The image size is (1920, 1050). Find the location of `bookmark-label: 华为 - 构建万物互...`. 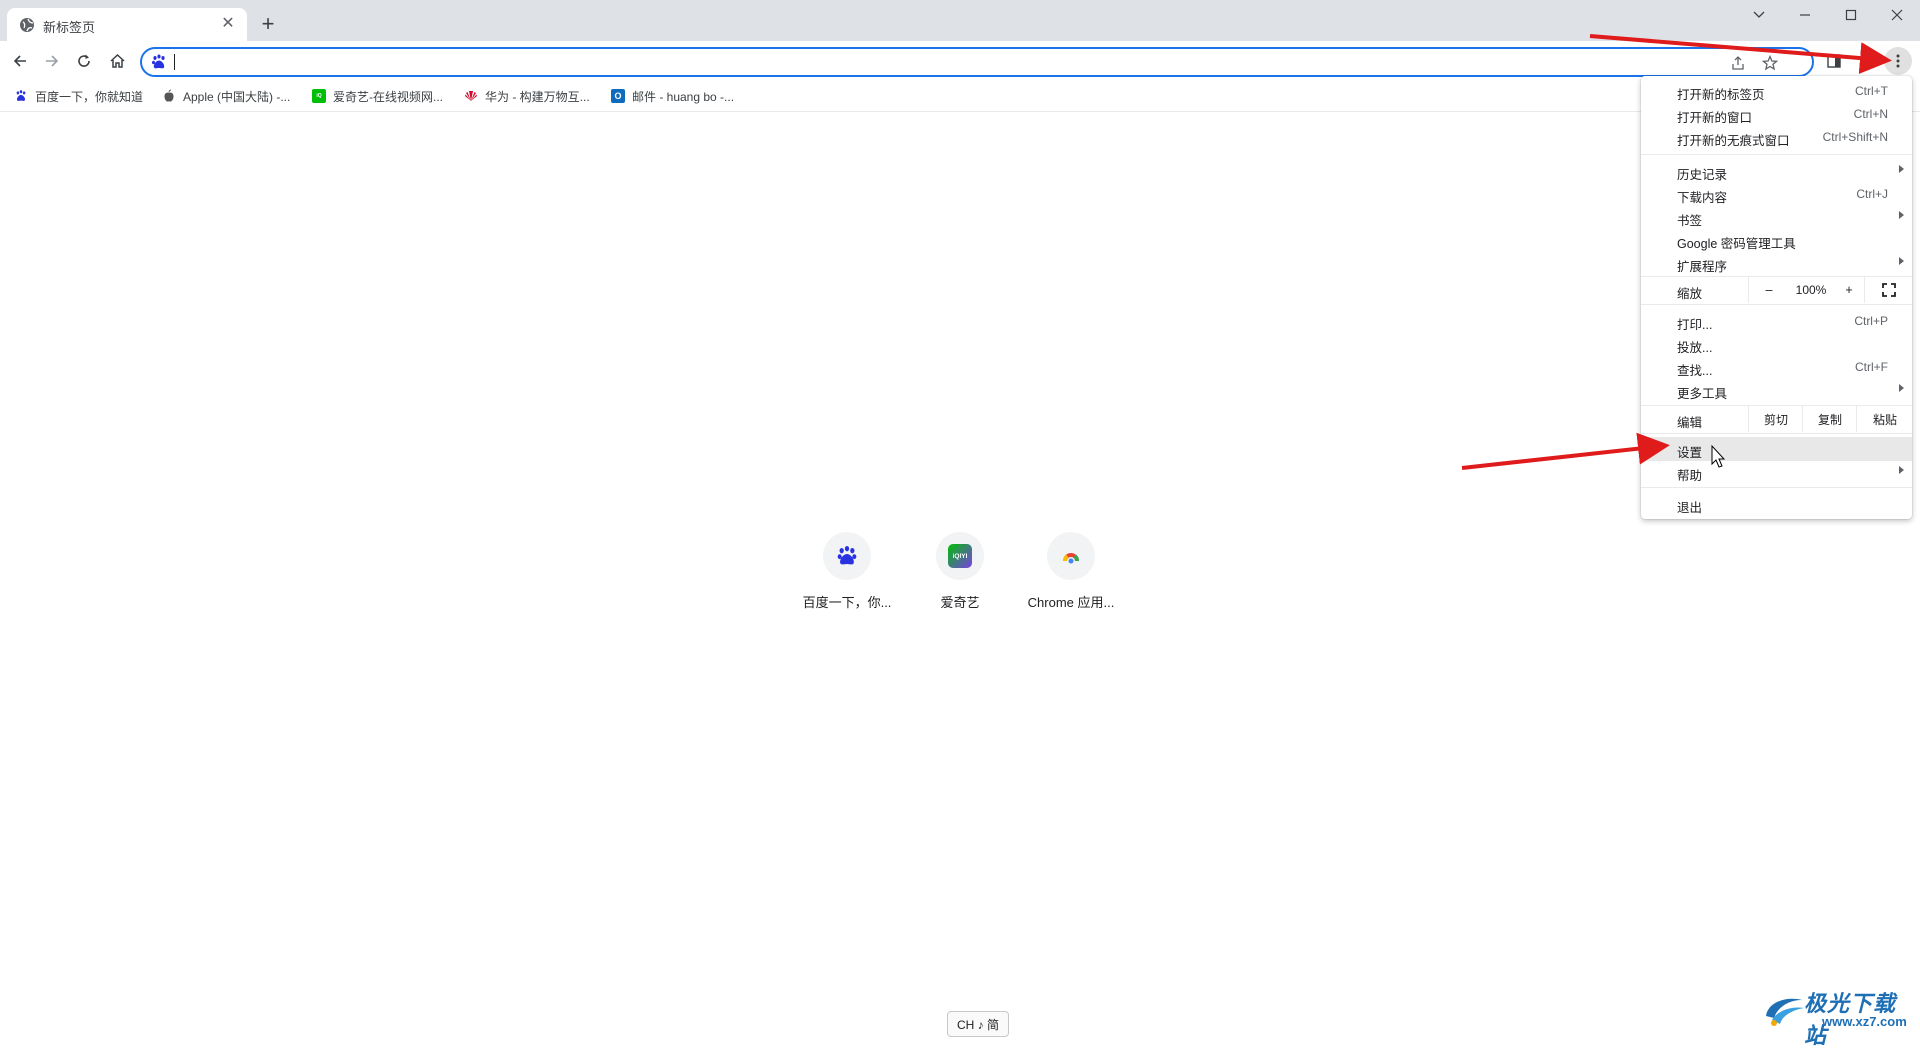

bookmark-label: 华为 - 构建万物互... is located at coordinates (537, 96).